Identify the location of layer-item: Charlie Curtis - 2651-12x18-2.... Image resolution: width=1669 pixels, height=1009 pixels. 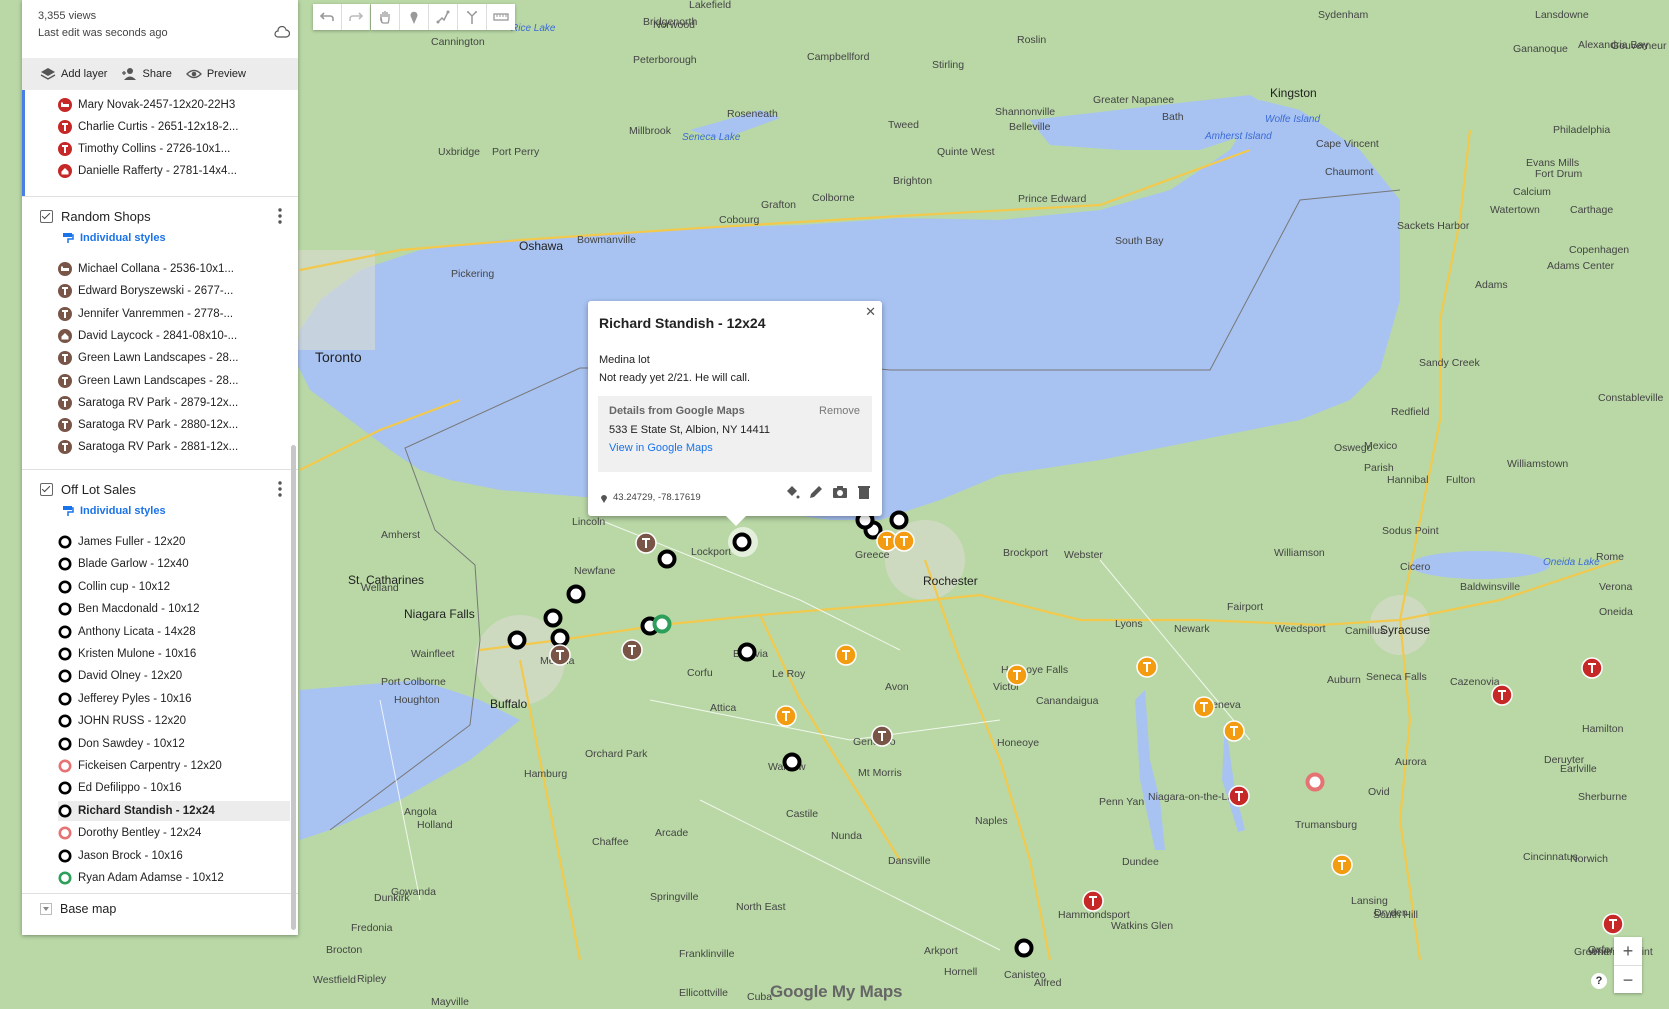
(148, 127).